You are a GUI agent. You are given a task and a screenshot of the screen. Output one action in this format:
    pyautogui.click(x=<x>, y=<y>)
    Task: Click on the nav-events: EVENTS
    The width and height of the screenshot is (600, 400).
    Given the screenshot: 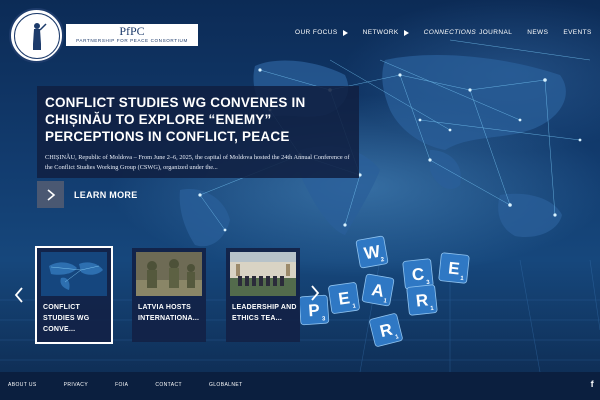 What is the action you would take?
    pyautogui.click(x=577, y=32)
    